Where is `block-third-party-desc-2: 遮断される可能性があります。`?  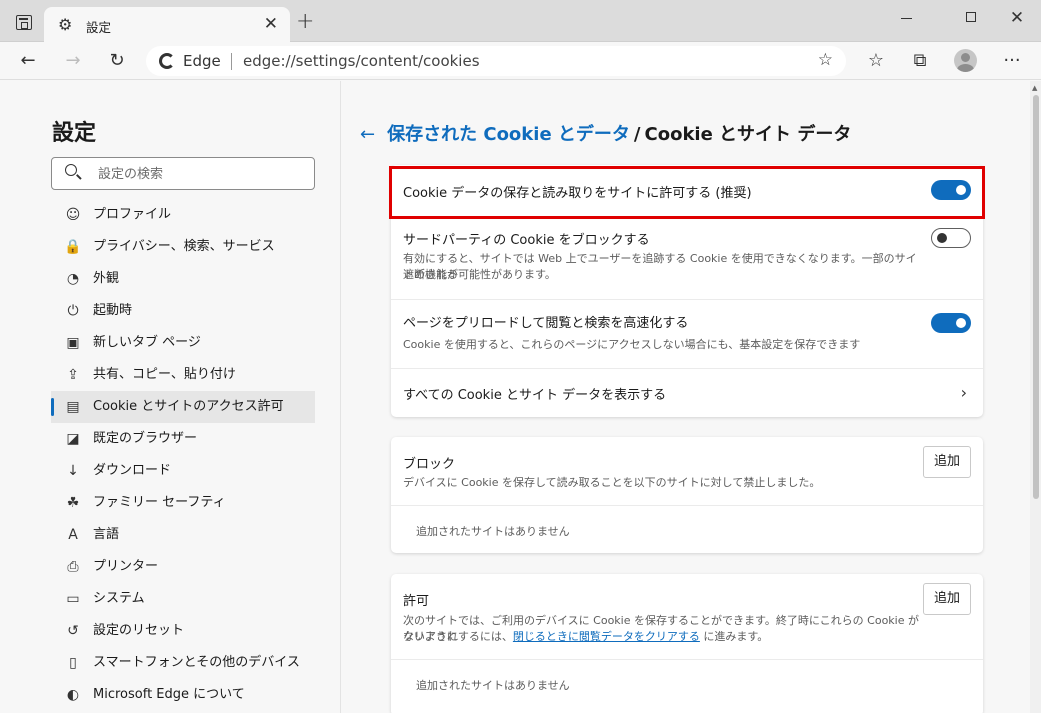 block-third-party-desc-2: 遮断される可能性があります。 is located at coordinates (479, 274).